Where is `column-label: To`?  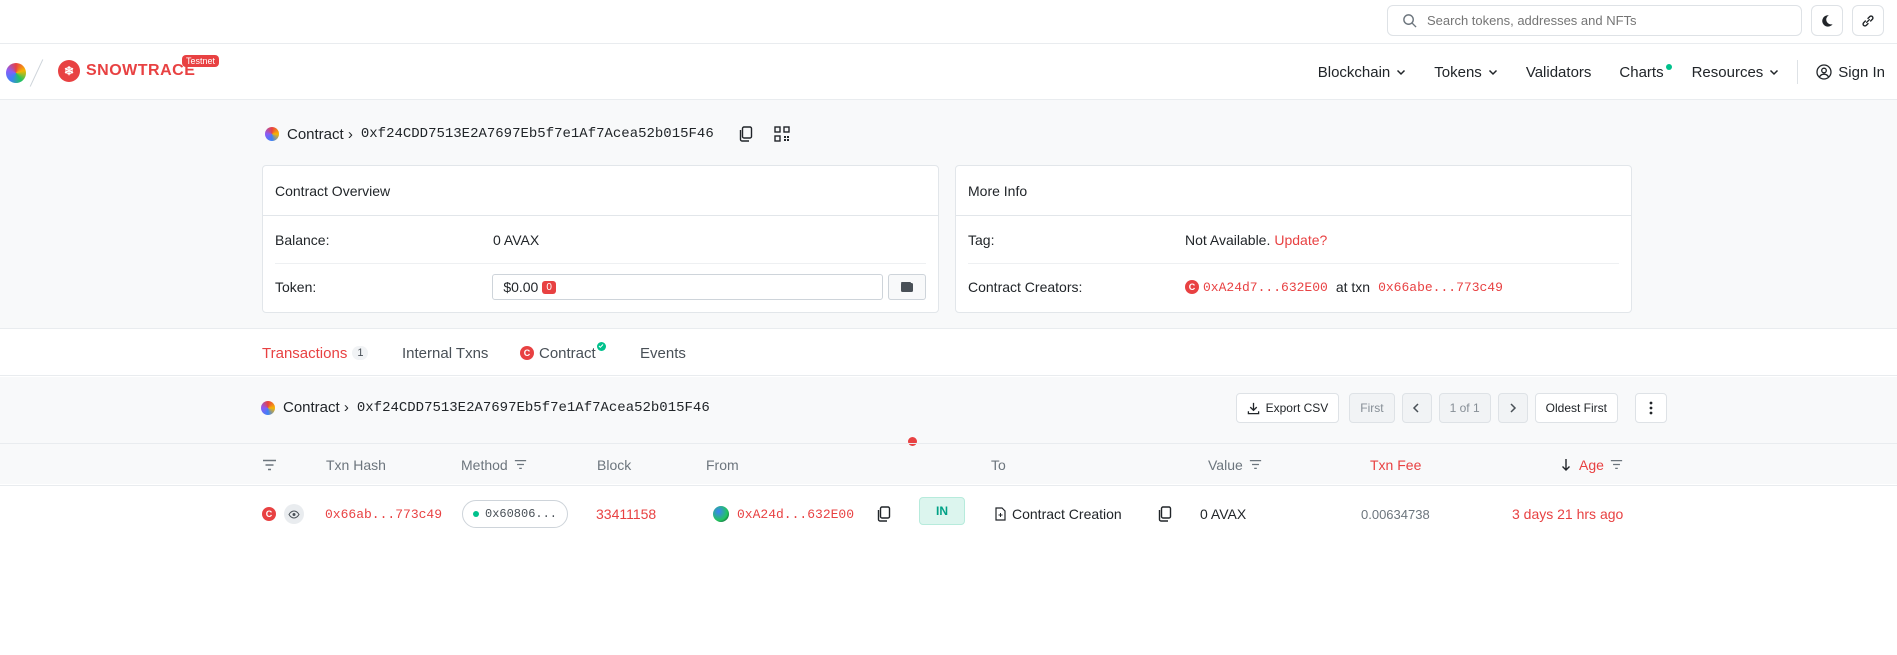
column-label: To is located at coordinates (998, 464).